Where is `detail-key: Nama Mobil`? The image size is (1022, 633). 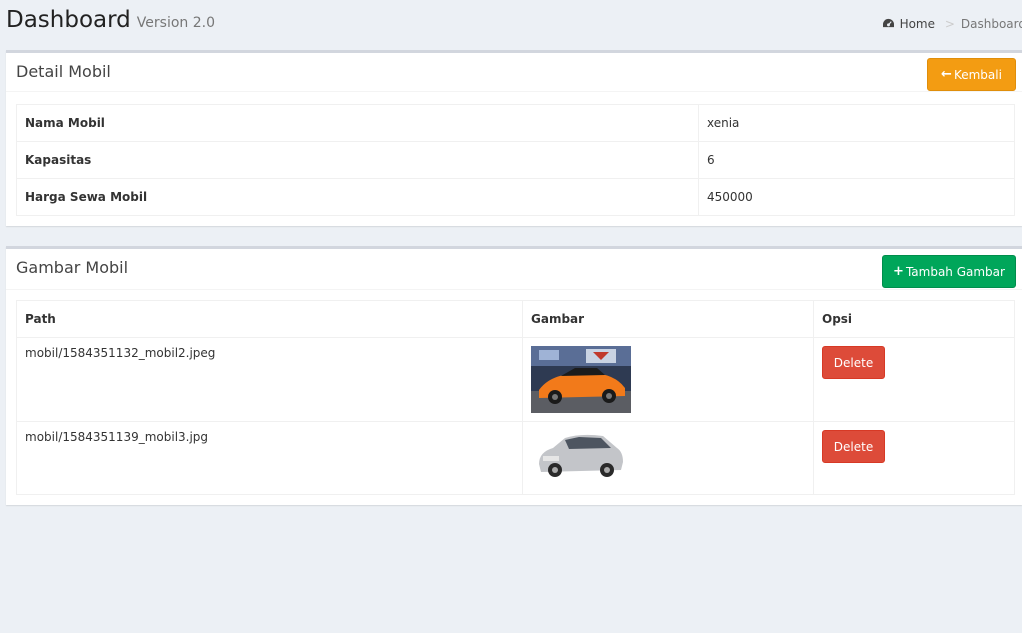
detail-key: Nama Mobil is located at coordinates (357, 123).